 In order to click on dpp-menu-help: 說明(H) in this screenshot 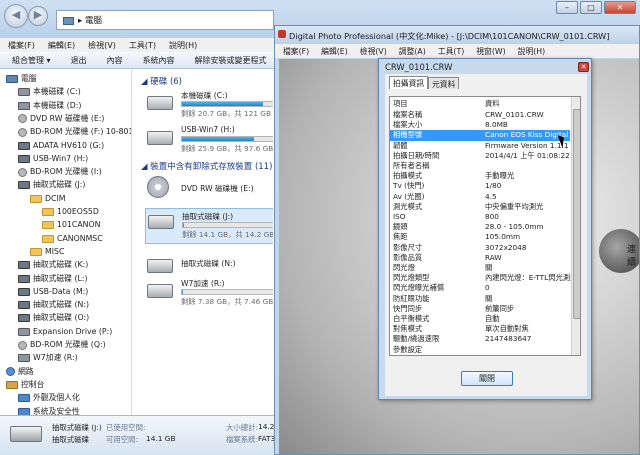, I will do `click(530, 50)`.